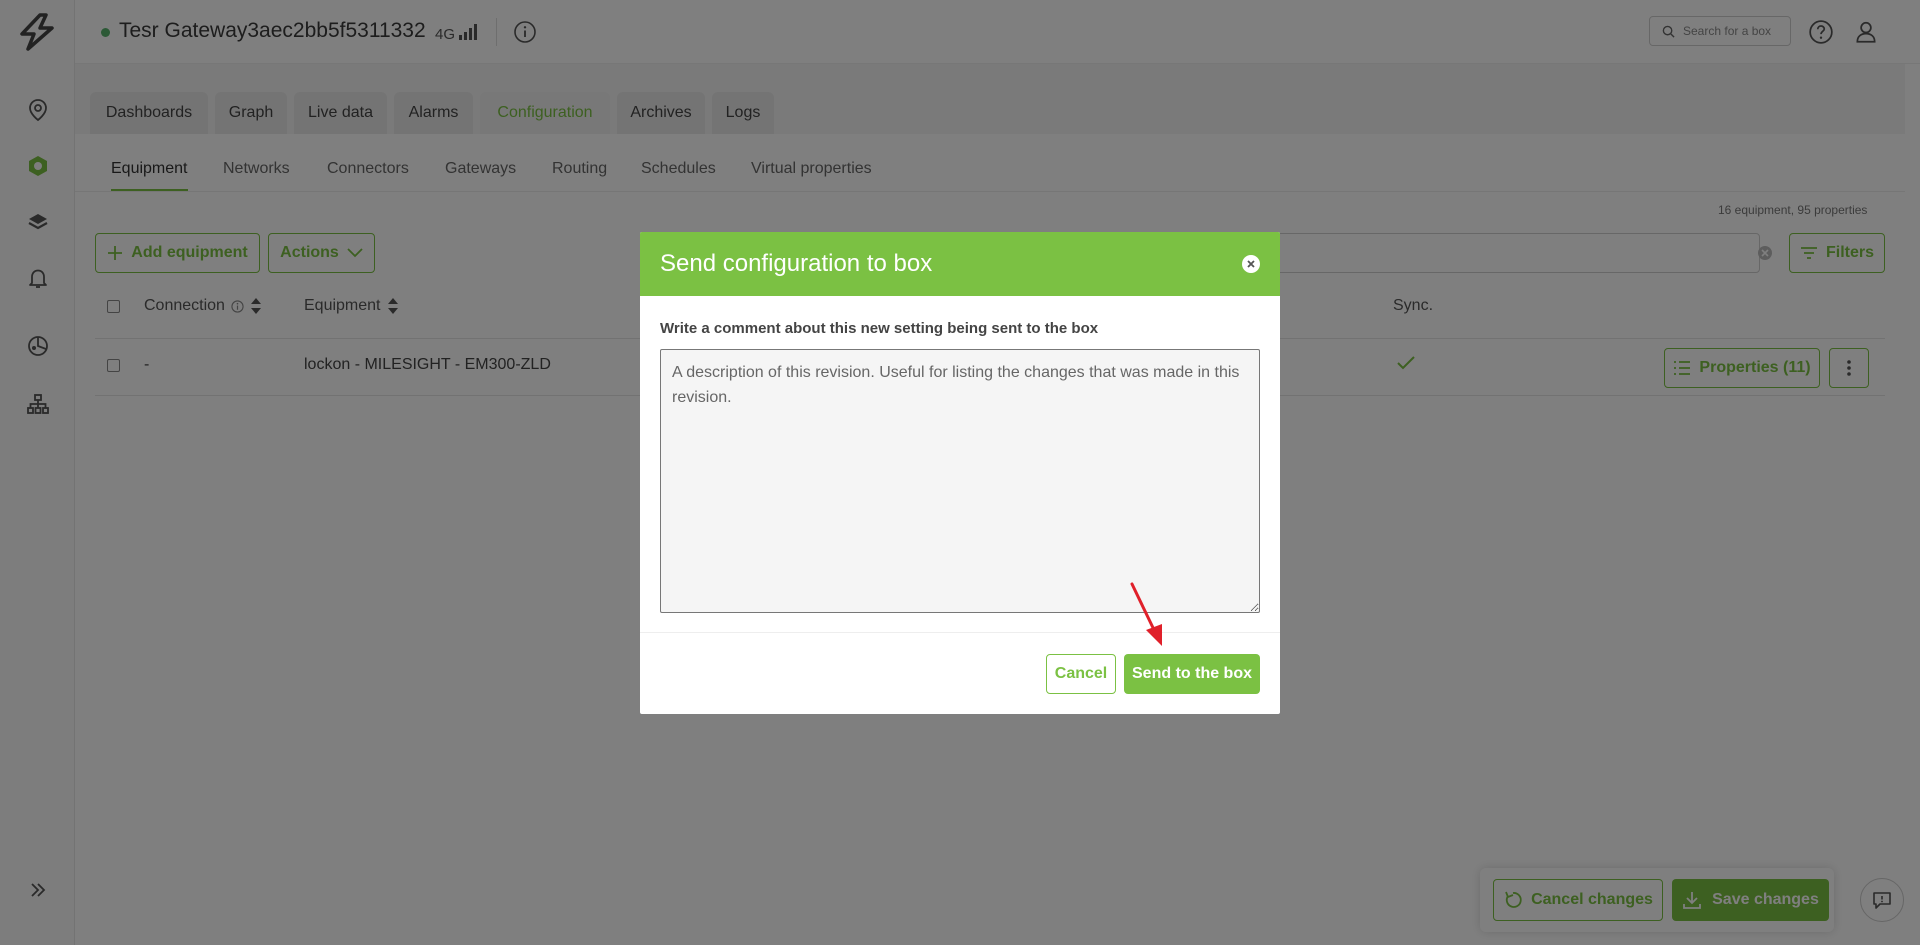 The image size is (1920, 945). Describe the element at coordinates (1146, 614) in the screenshot. I see `annotation-arrow-icon` at that location.